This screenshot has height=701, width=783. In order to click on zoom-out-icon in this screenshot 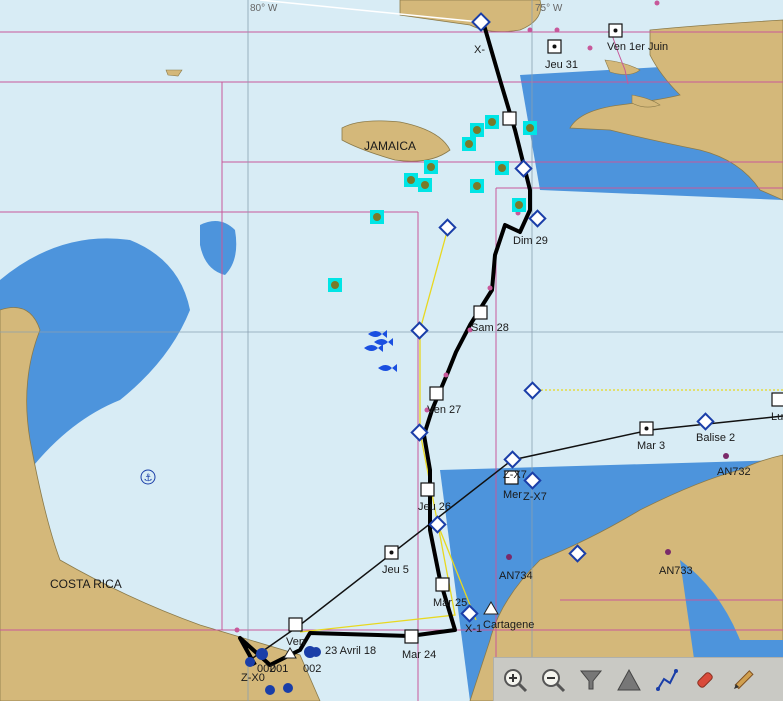, I will do `click(554, 680)`.